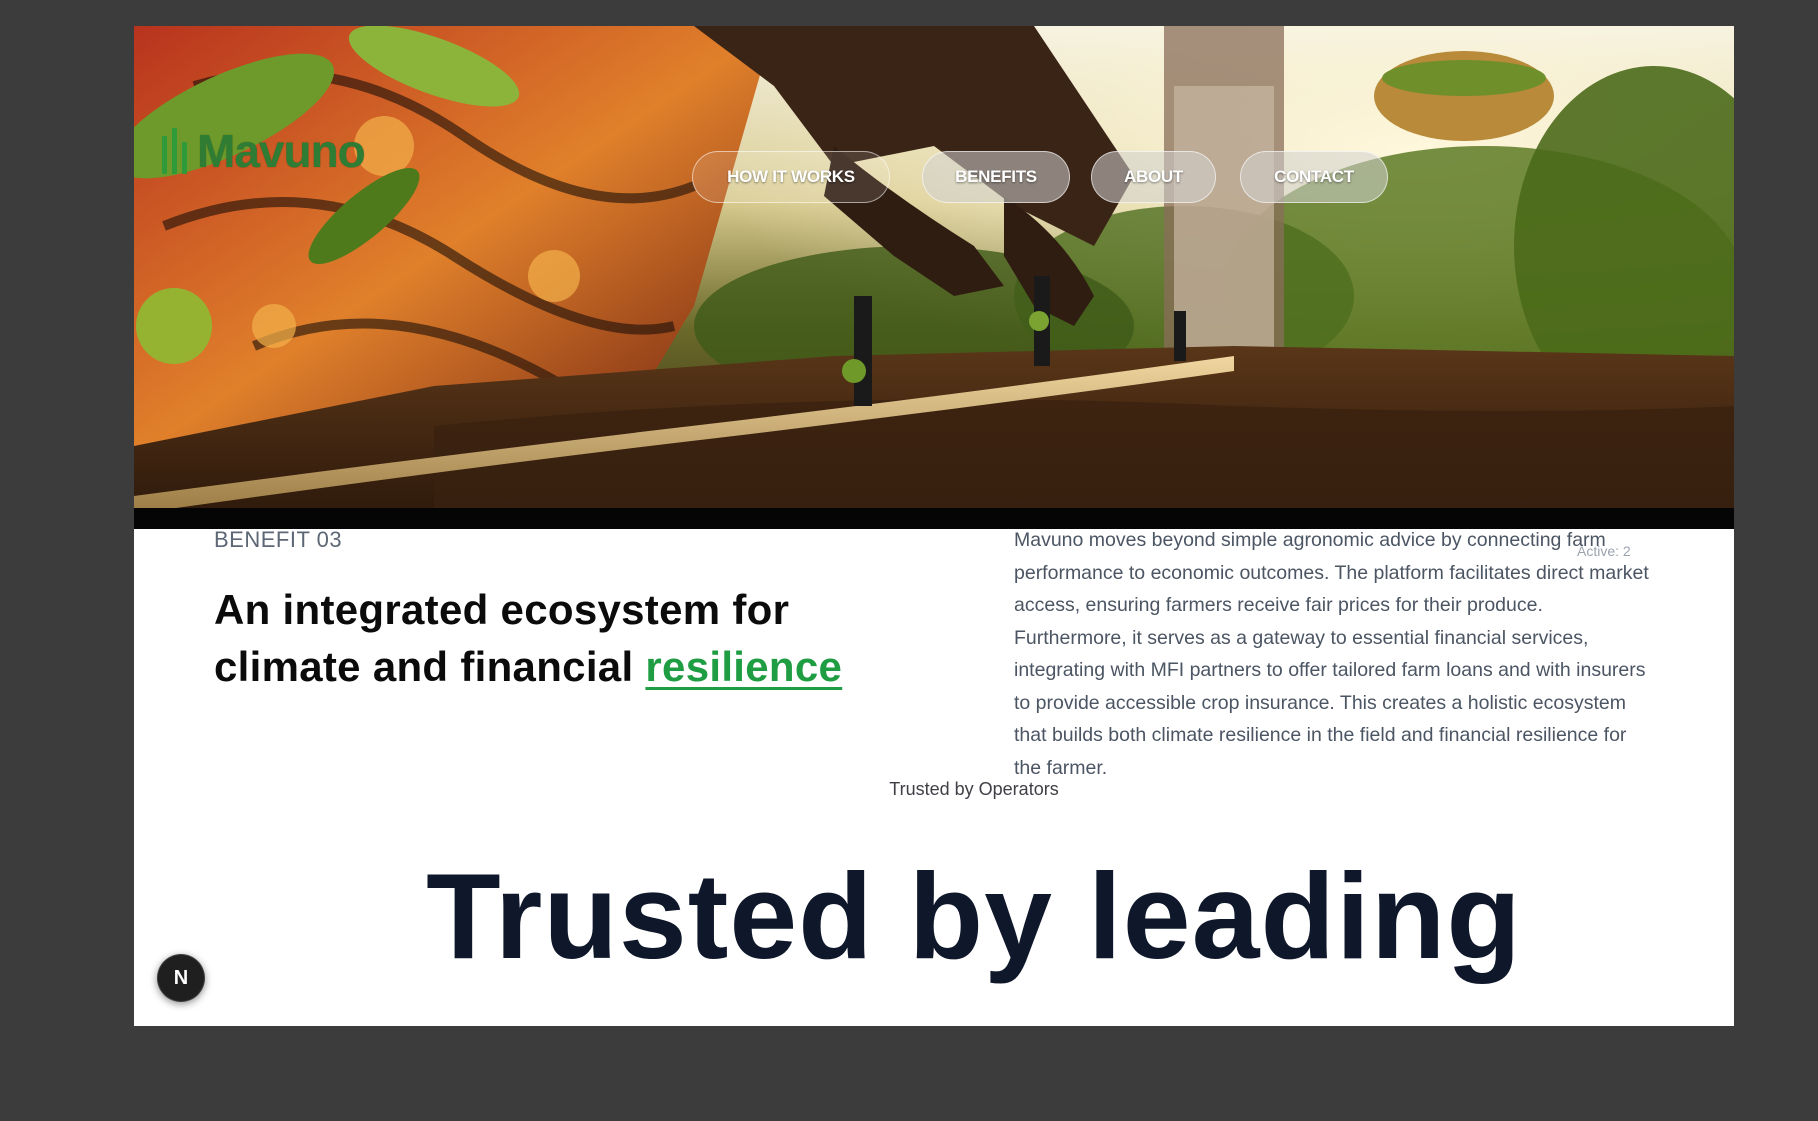  What do you see at coordinates (1153, 177) in the screenshot?
I see `nav-about: ABOUT` at bounding box center [1153, 177].